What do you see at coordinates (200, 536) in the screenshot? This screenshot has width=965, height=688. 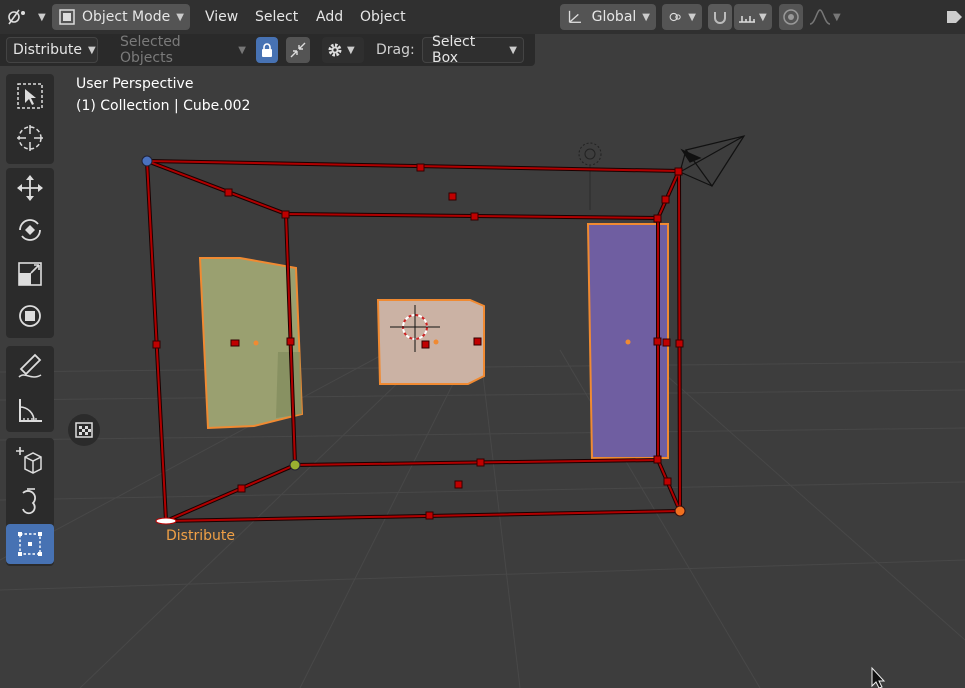 I see `gizmo-label: Distribute` at bounding box center [200, 536].